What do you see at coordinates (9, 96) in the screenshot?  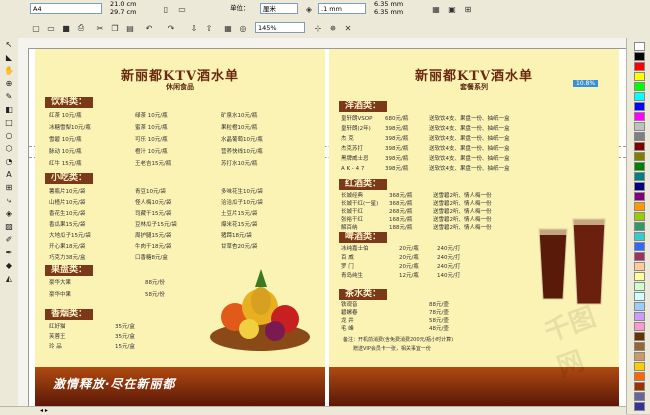 I see `freehand-tool-icon: ✎` at bounding box center [9, 96].